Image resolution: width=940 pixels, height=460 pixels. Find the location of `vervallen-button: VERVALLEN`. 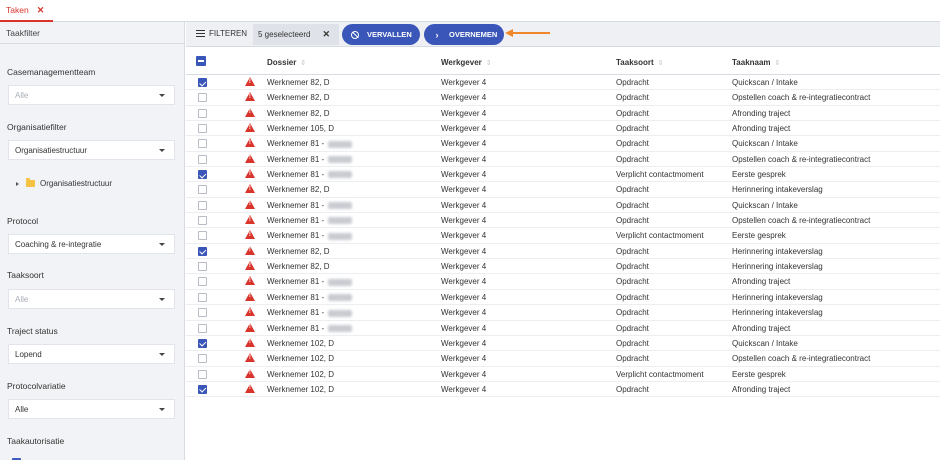

vervallen-button: VERVALLEN is located at coordinates (381, 34).